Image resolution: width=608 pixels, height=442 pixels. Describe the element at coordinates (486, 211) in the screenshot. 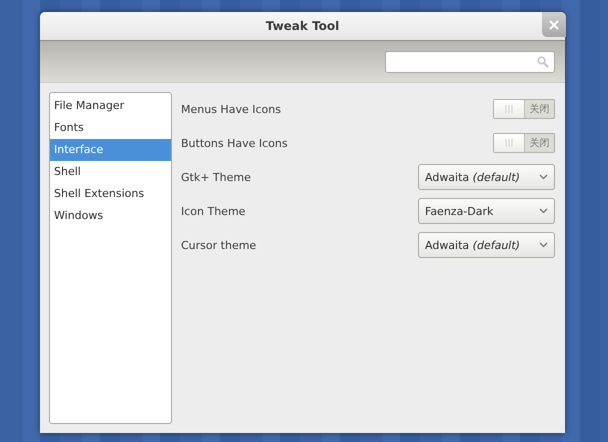

I see `dropdown: Faenza-Dark` at that location.